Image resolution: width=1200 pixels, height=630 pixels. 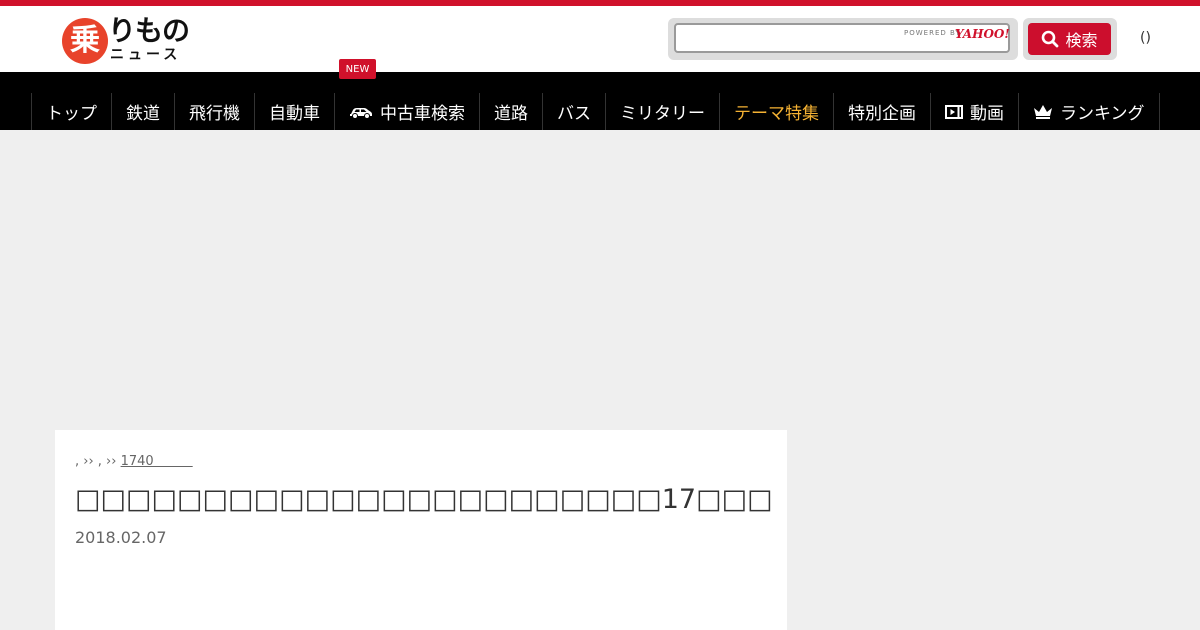 What do you see at coordinates (361, 112) in the screenshot?
I see `car-icon` at bounding box center [361, 112].